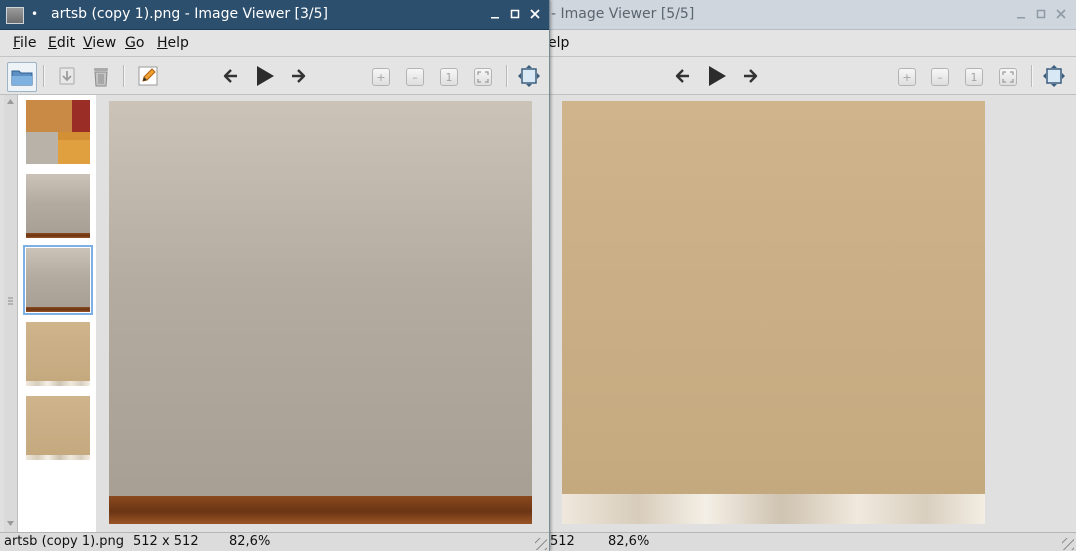 Image resolution: width=1076 pixels, height=551 pixels. What do you see at coordinates (1068, 544) in the screenshot?
I see `resize-grip-back` at bounding box center [1068, 544].